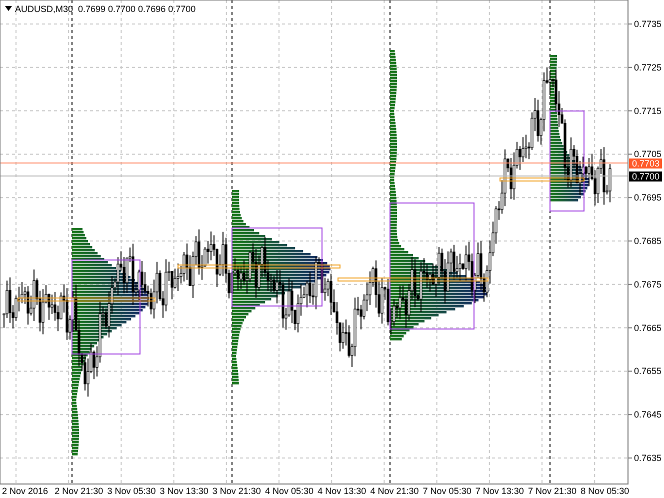 Image resolution: width=664 pixels, height=498 pixels. I want to click on time-axis-label: 3 Nov 21:30, so click(236, 491).